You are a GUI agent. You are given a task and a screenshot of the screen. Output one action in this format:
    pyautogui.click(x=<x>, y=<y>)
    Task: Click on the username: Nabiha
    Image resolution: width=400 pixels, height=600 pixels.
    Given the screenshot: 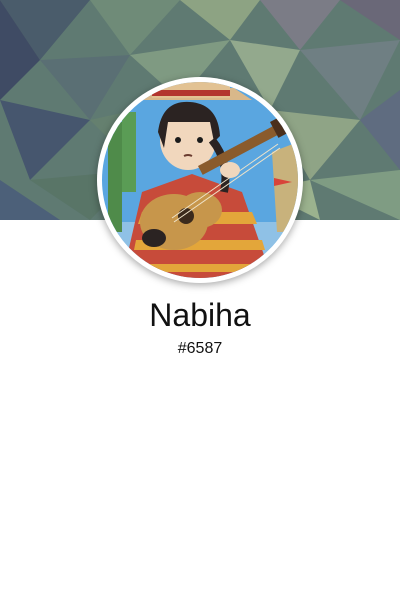 What is the action you would take?
    pyautogui.click(x=200, y=315)
    